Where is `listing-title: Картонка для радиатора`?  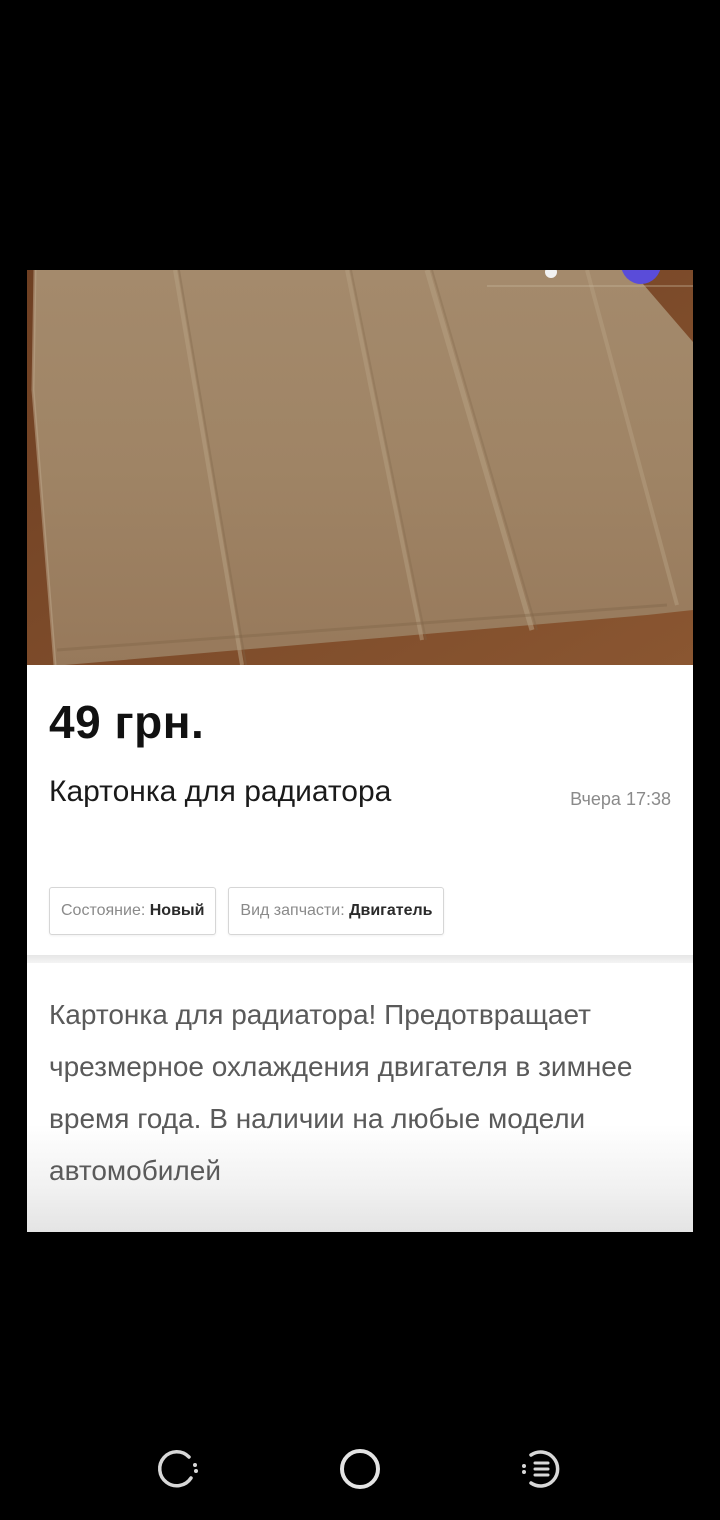 listing-title: Картонка для радиатора is located at coordinates (220, 791).